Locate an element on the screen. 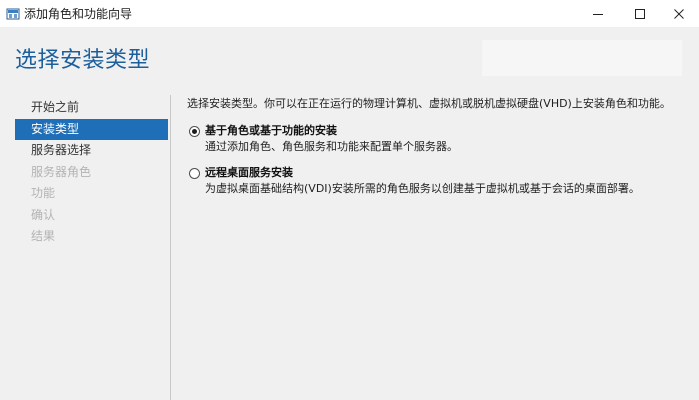  radio-selected-dot is located at coordinates (194, 131).